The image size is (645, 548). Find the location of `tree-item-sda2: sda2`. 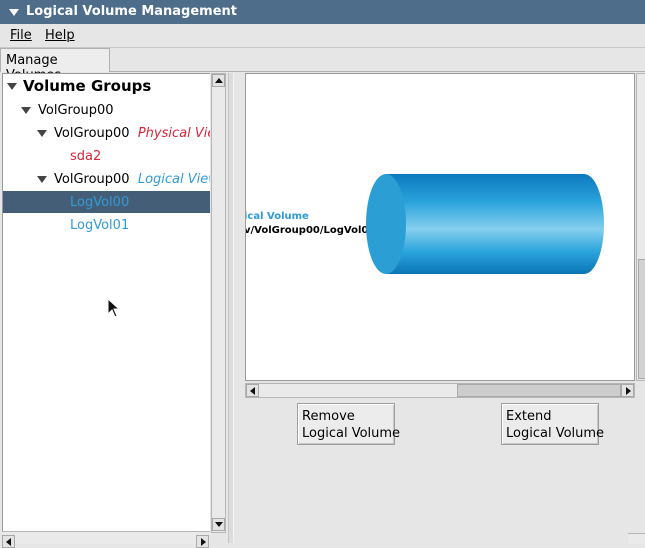

tree-item-sda2: sda2 is located at coordinates (85, 156).